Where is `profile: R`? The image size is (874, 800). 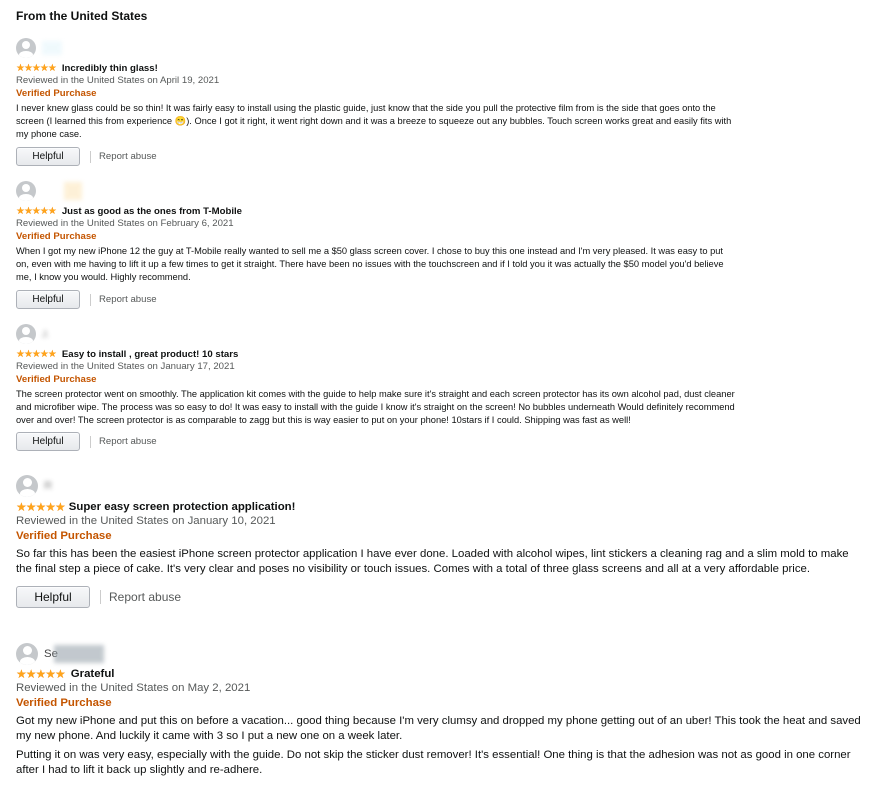 profile: R is located at coordinates (439, 486).